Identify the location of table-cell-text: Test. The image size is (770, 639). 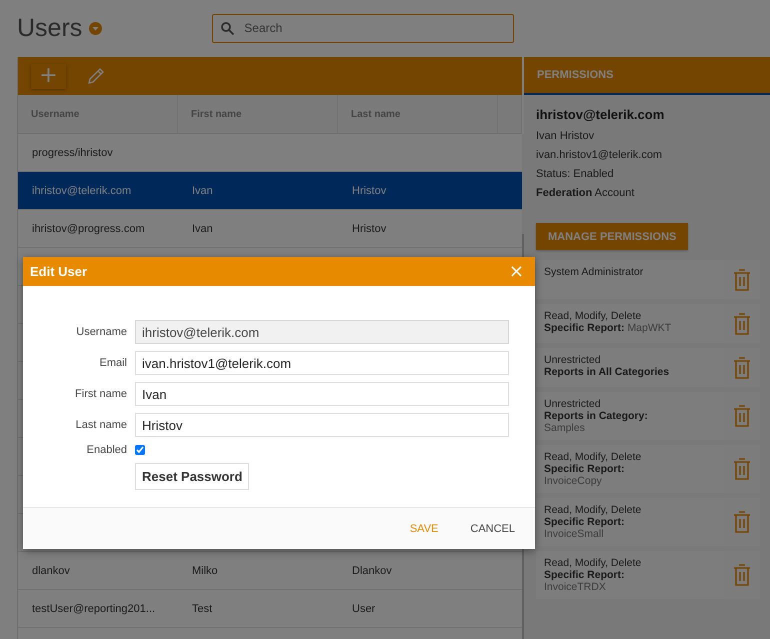
(202, 609).